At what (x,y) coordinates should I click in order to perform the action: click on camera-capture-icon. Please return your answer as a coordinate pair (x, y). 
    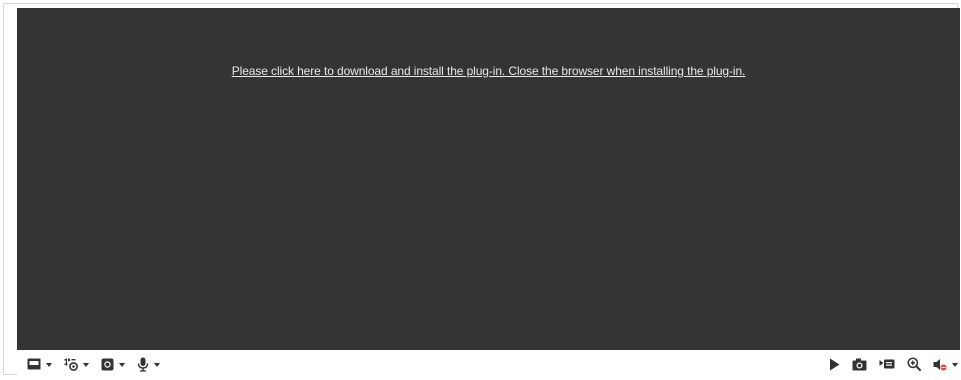
    Looking at the image, I should click on (859, 364).